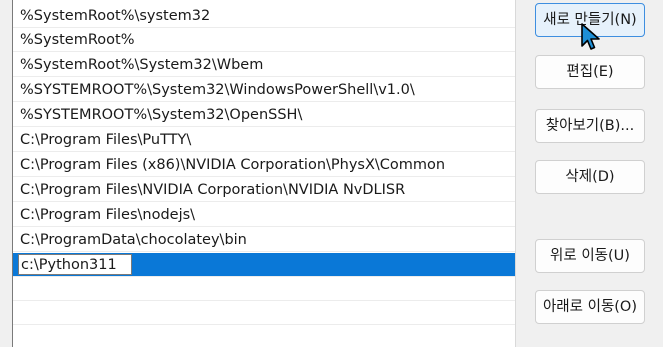 This screenshot has height=347, width=663. What do you see at coordinates (264, 16) in the screenshot?
I see `list-item: %SystemRoot%\system32` at bounding box center [264, 16].